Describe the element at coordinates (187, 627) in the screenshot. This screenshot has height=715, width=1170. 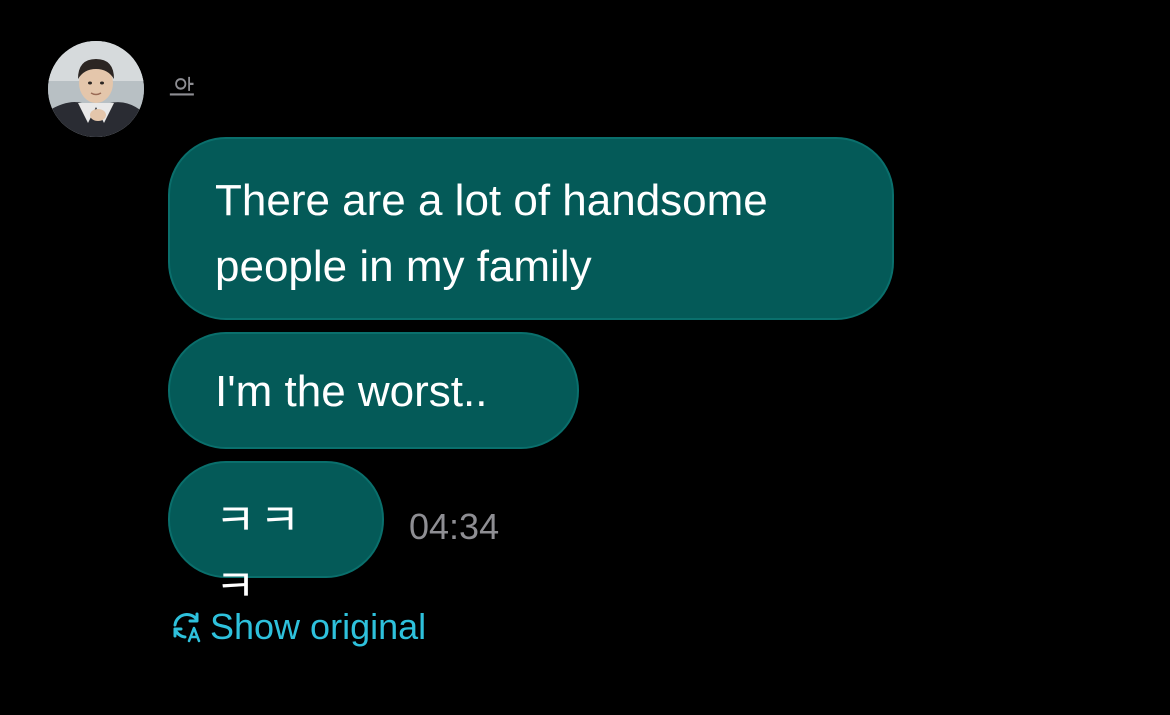
I see `translate-refresh-icon` at that location.